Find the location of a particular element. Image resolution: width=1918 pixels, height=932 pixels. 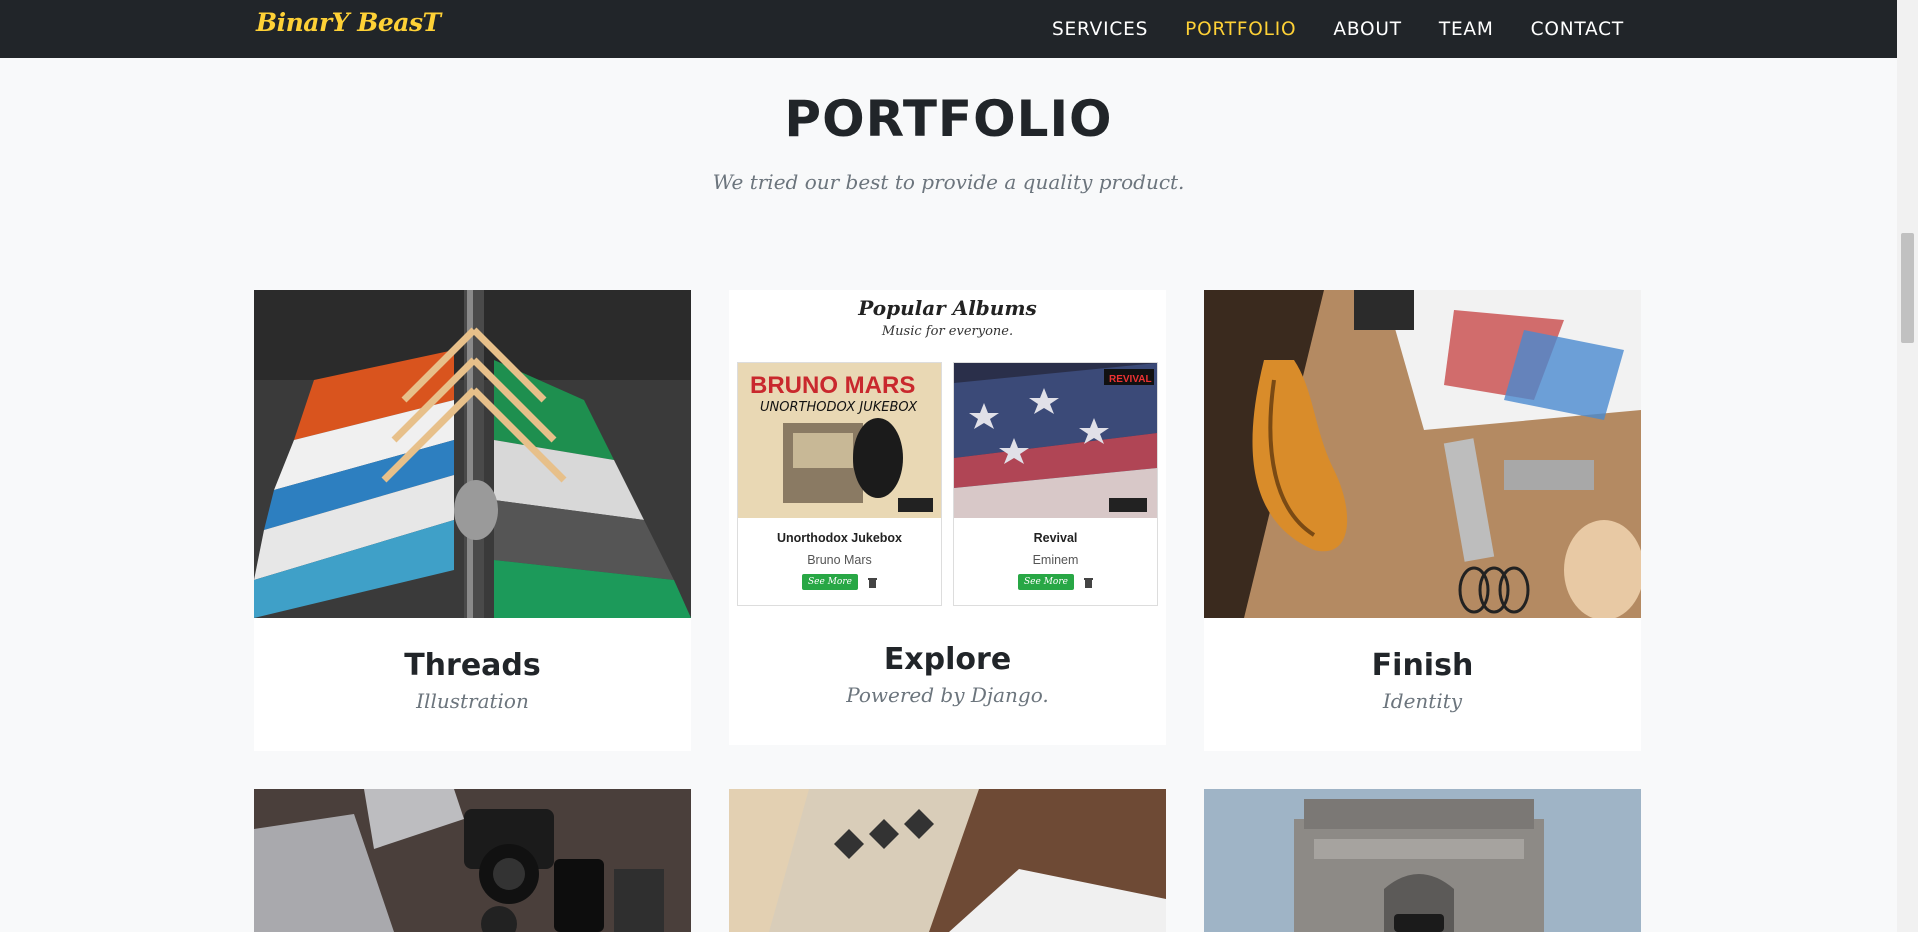

page-scrollbar is located at coordinates (1907, 466).